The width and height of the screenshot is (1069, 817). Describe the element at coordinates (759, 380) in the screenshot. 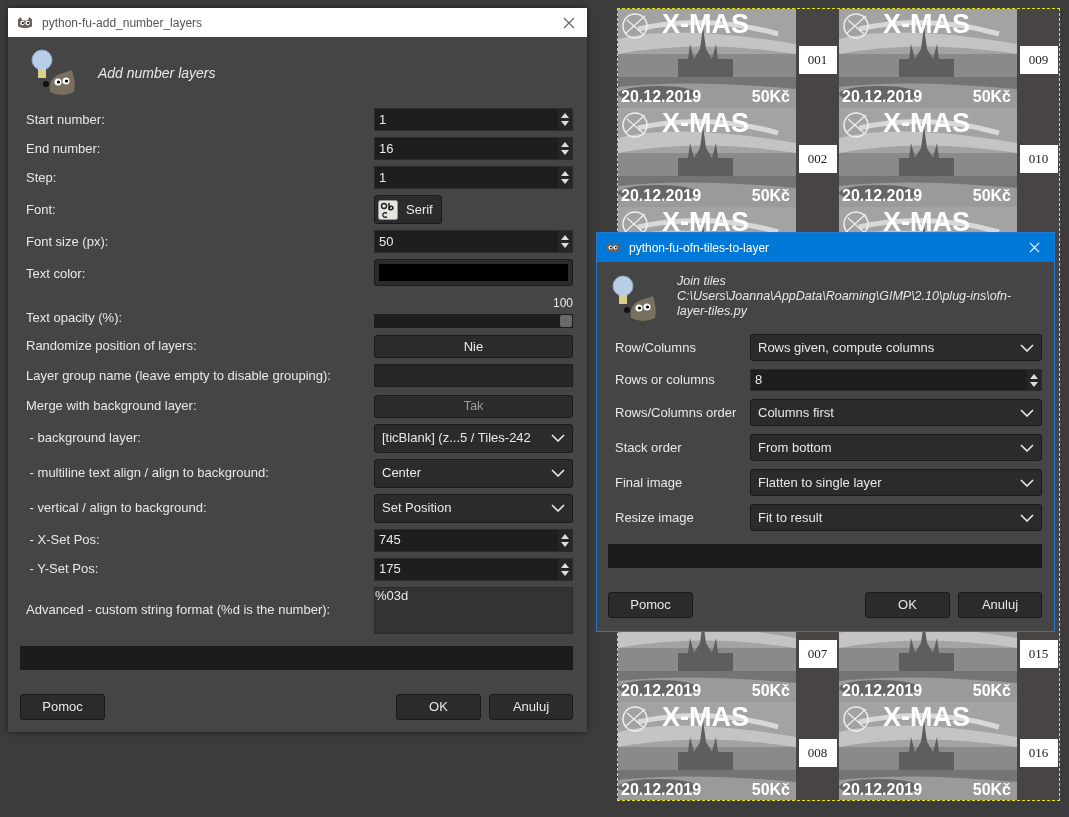

I see `field-value: 8` at that location.